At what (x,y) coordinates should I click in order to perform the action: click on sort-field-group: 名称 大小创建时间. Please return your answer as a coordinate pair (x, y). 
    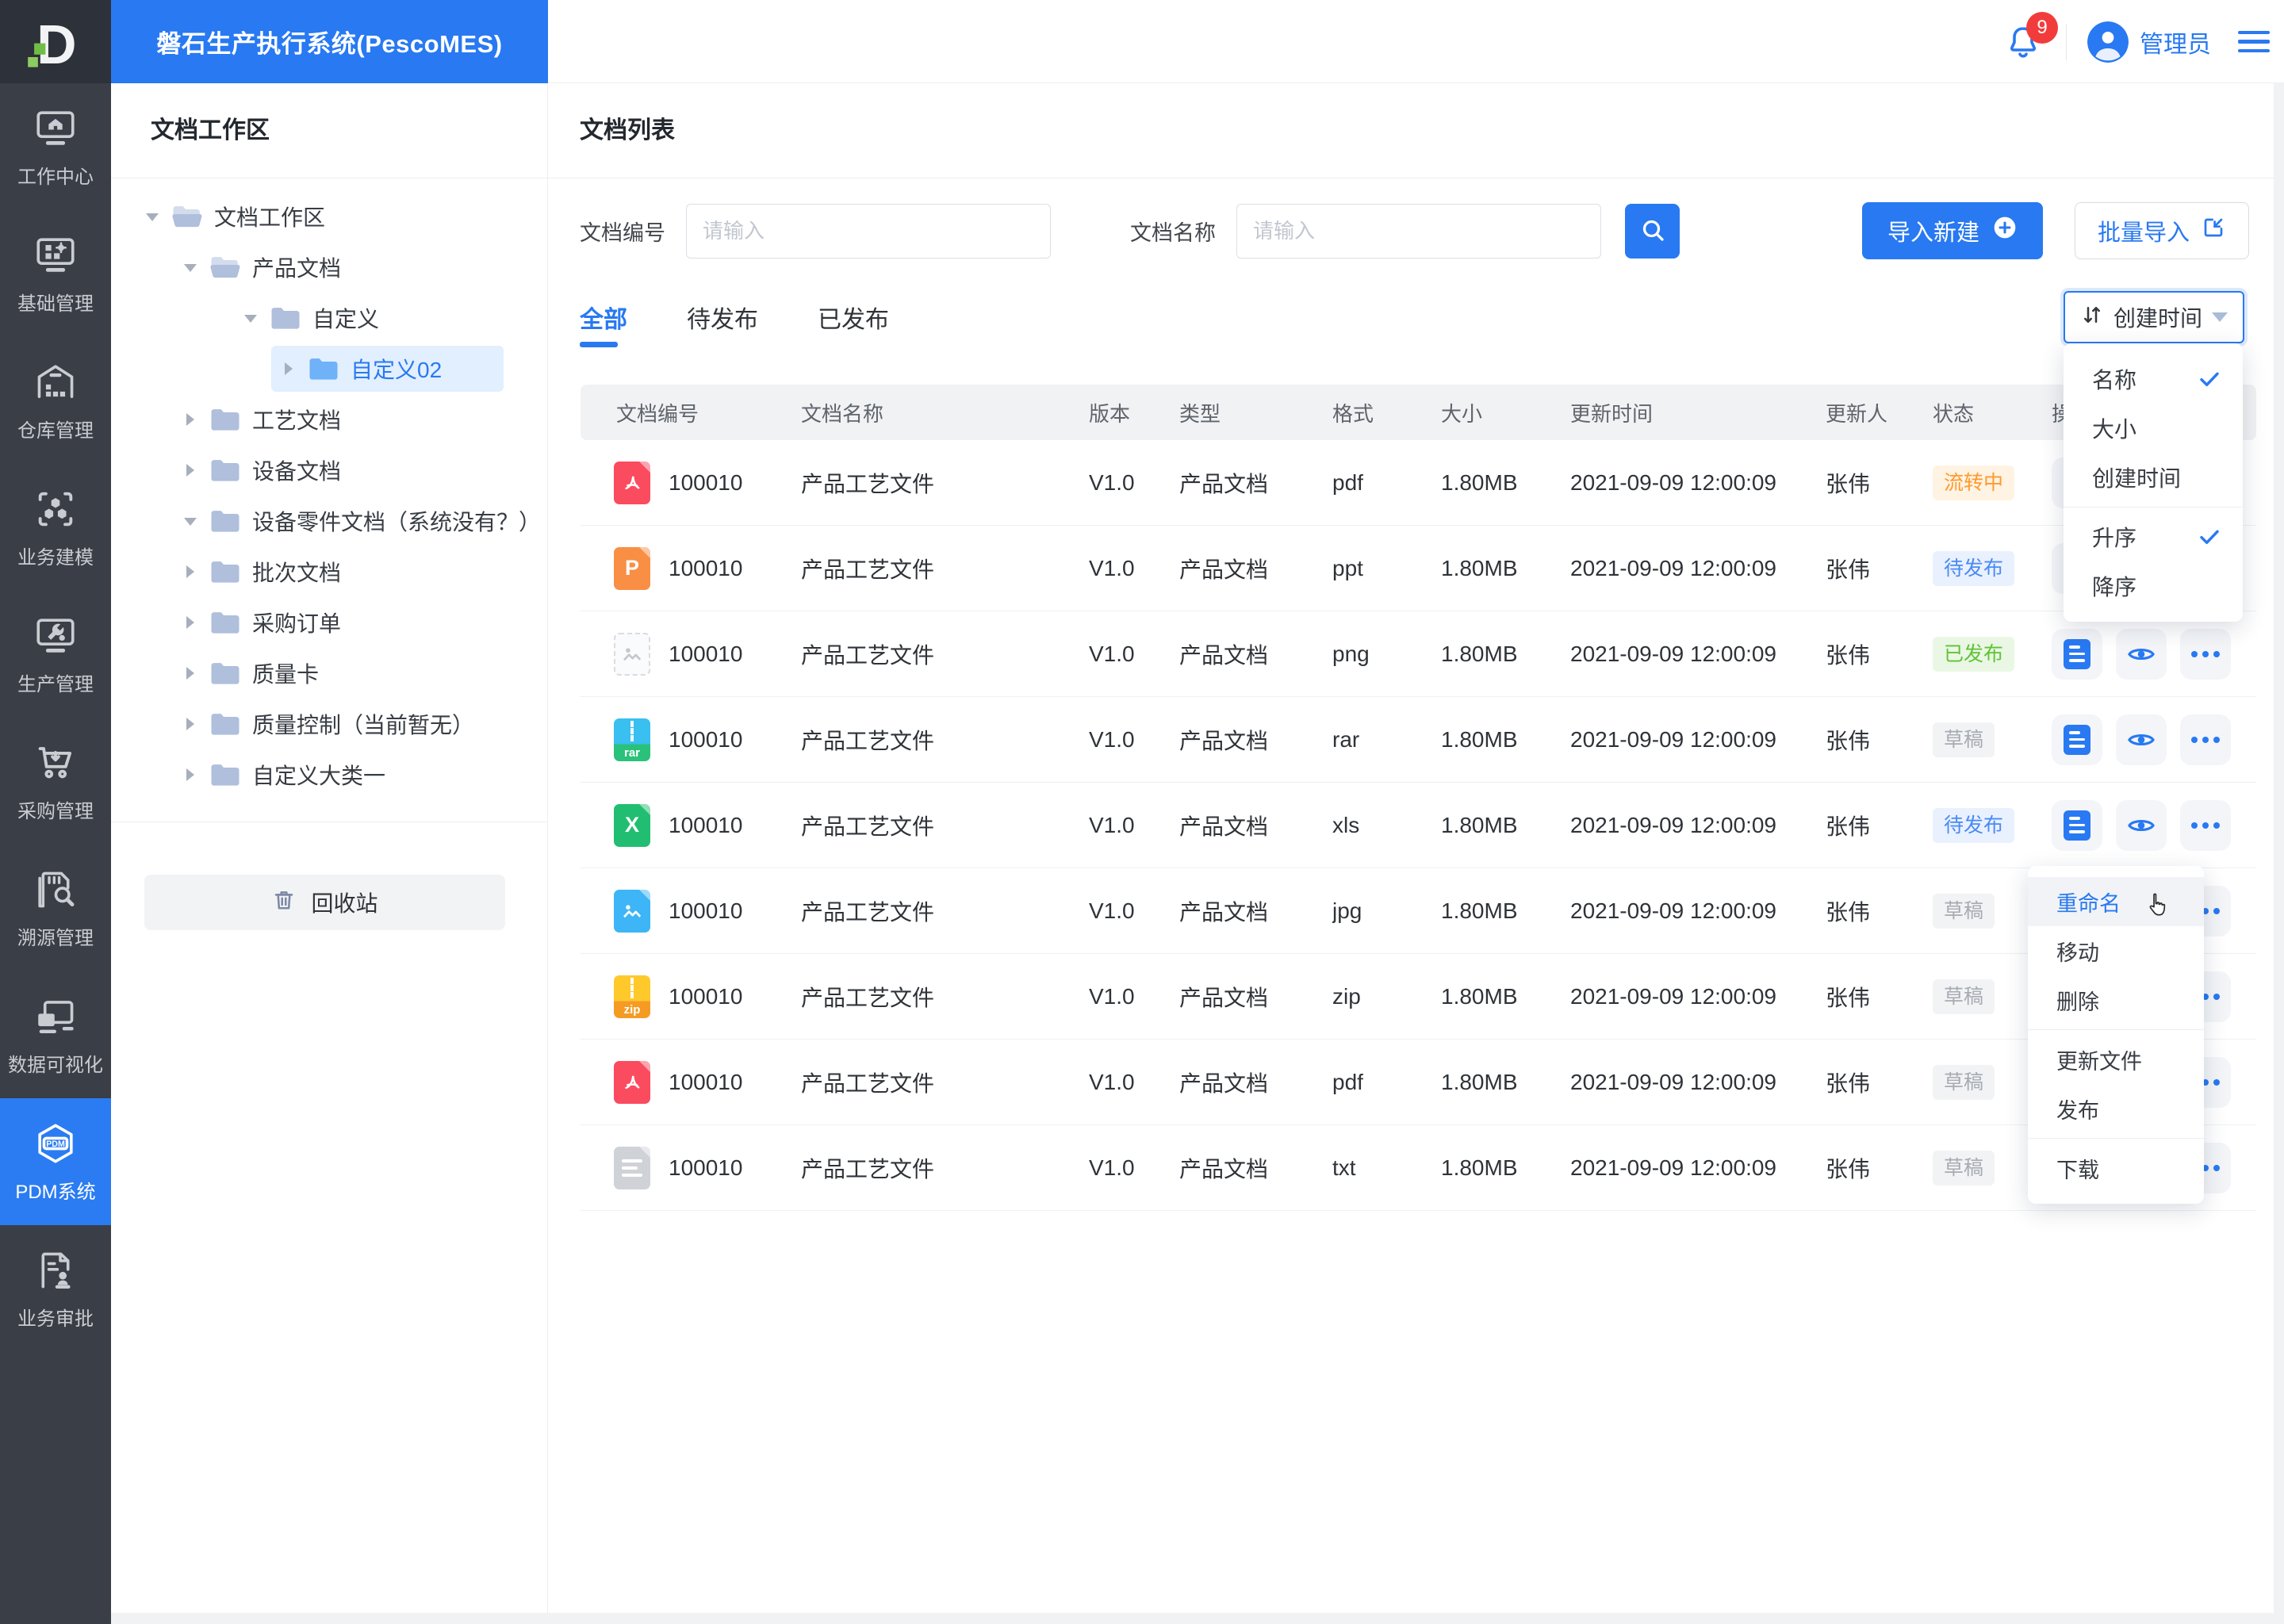
    Looking at the image, I should click on (2153, 429).